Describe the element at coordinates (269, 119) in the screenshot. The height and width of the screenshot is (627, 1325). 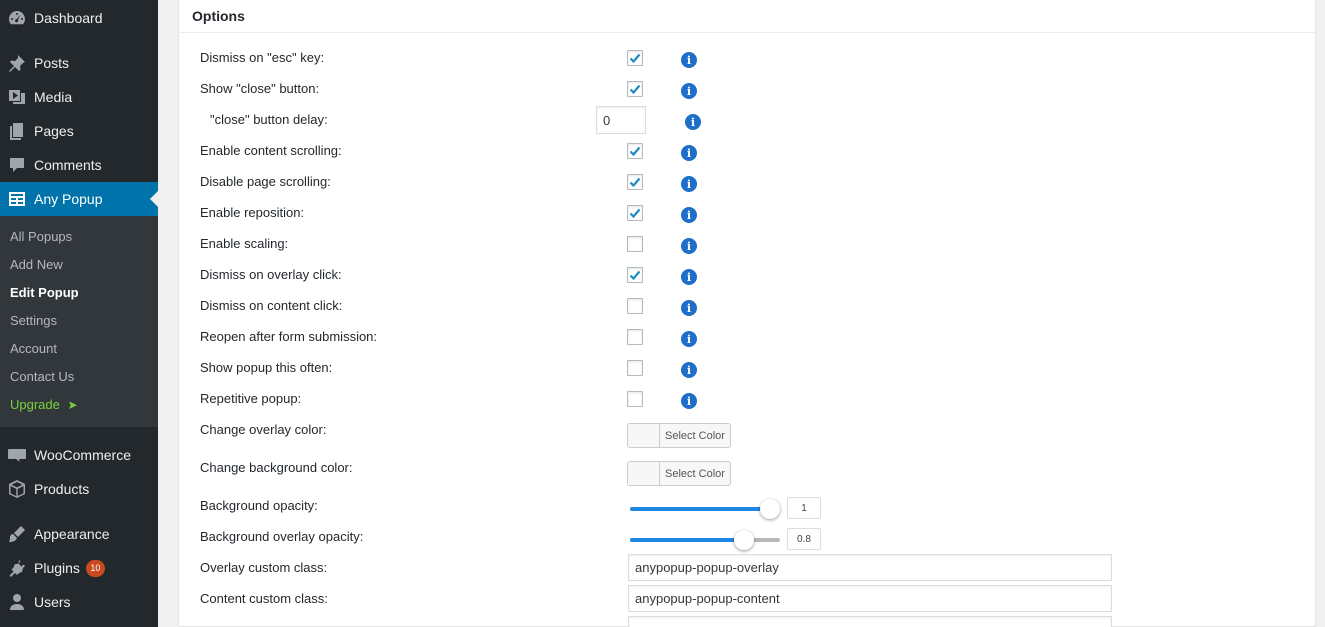
I see `close-delay-label: "close" button delay:` at that location.